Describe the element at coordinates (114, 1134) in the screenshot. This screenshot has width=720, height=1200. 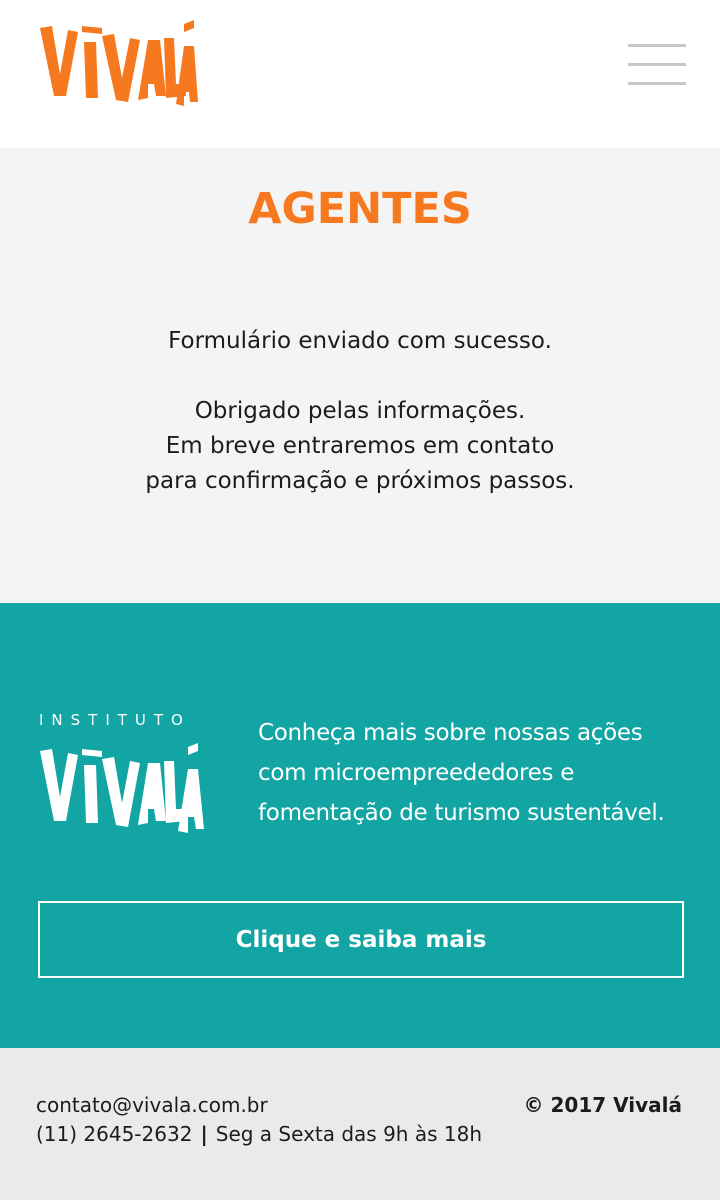
I see `phone-number: (11) 2645-2632` at that location.